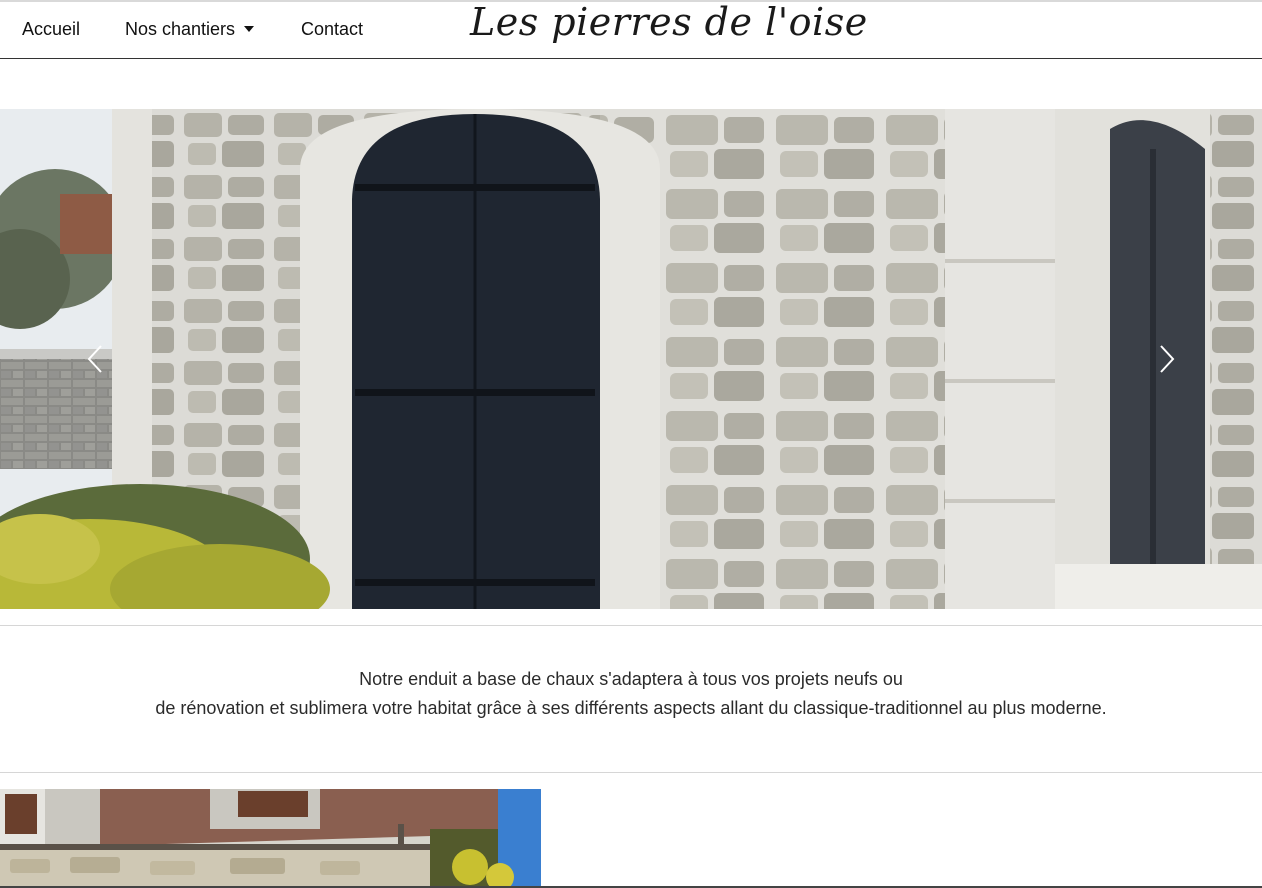  I want to click on house-photo, so click(270, 838).